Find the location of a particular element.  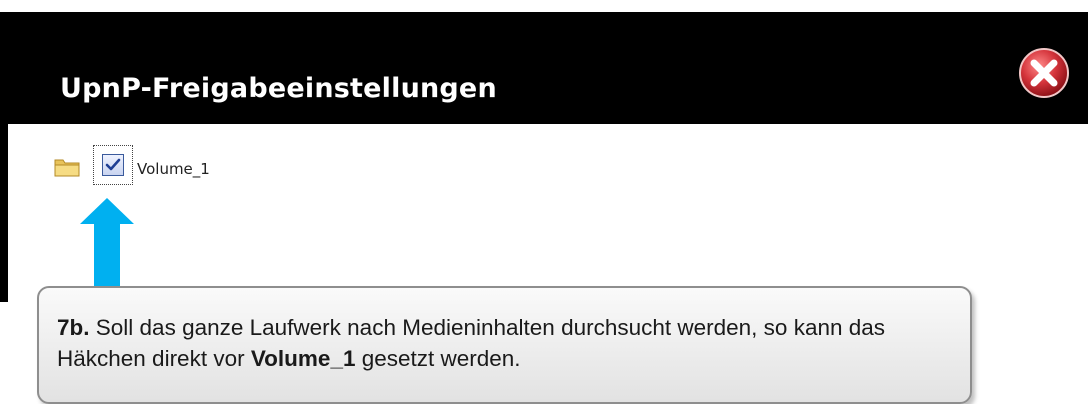

dialog-title: UpnP-Freigabeeinstellungen is located at coordinates (278, 88).